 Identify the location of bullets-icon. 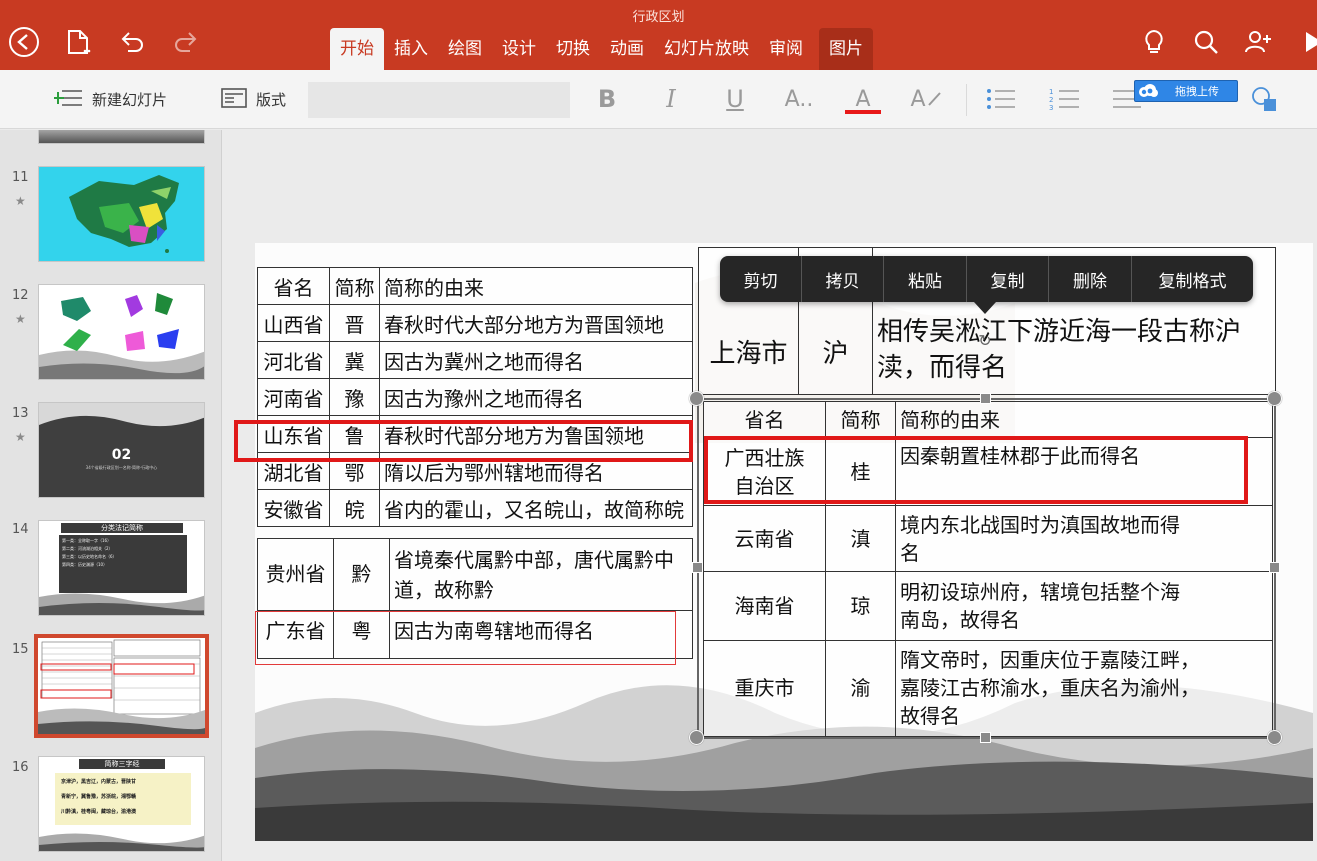
(1001, 99).